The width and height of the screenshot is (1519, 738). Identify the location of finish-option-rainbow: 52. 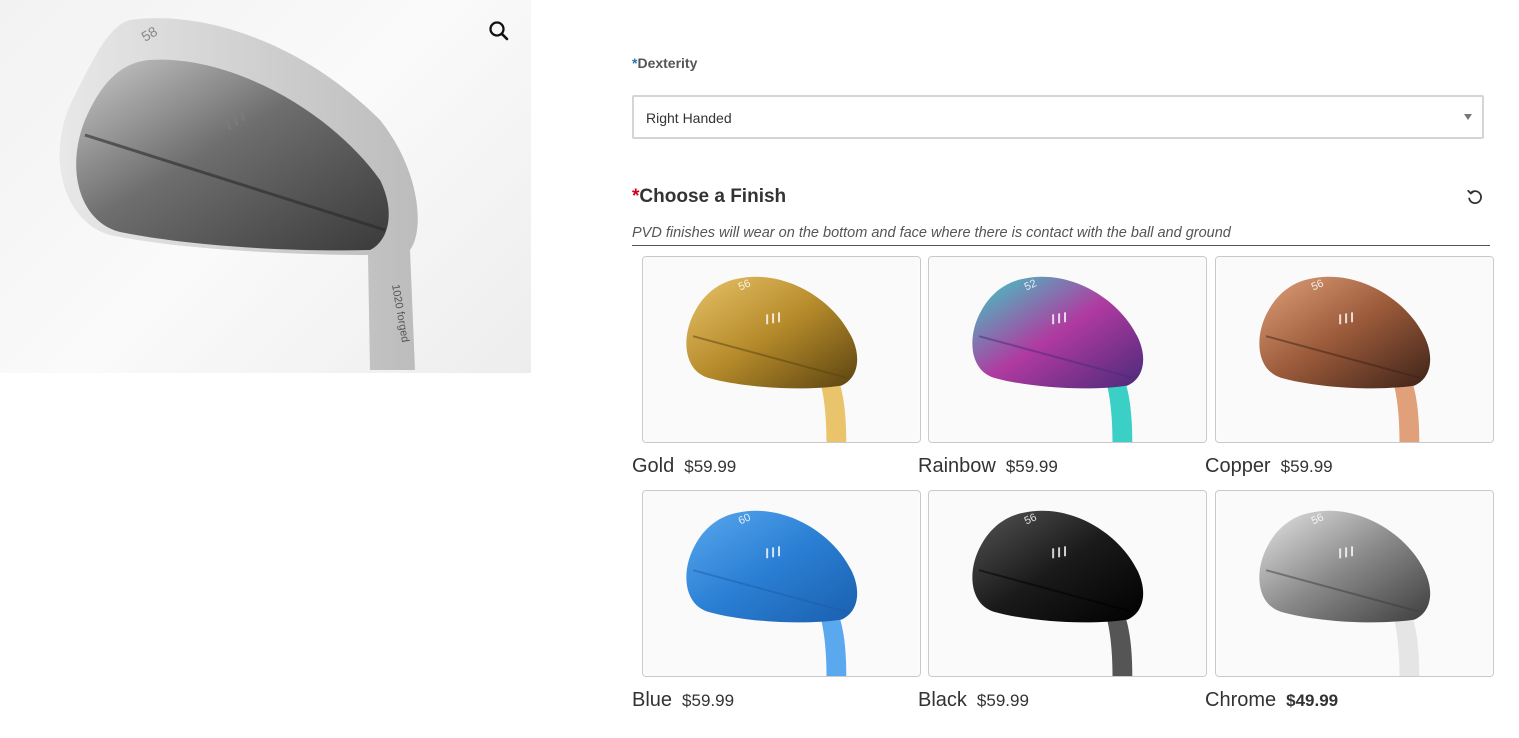
(1067, 349).